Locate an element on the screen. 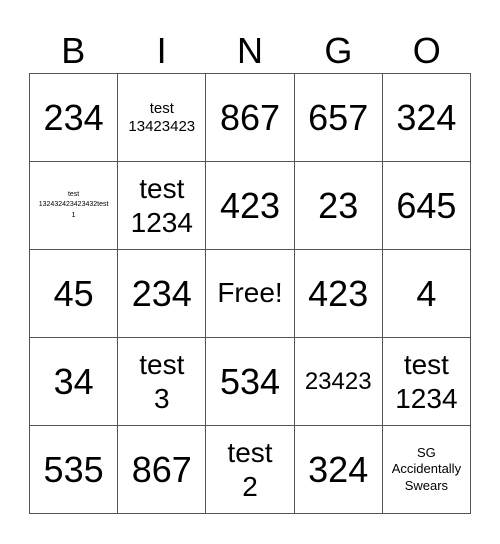  cell-text: 534 is located at coordinates (250, 381).